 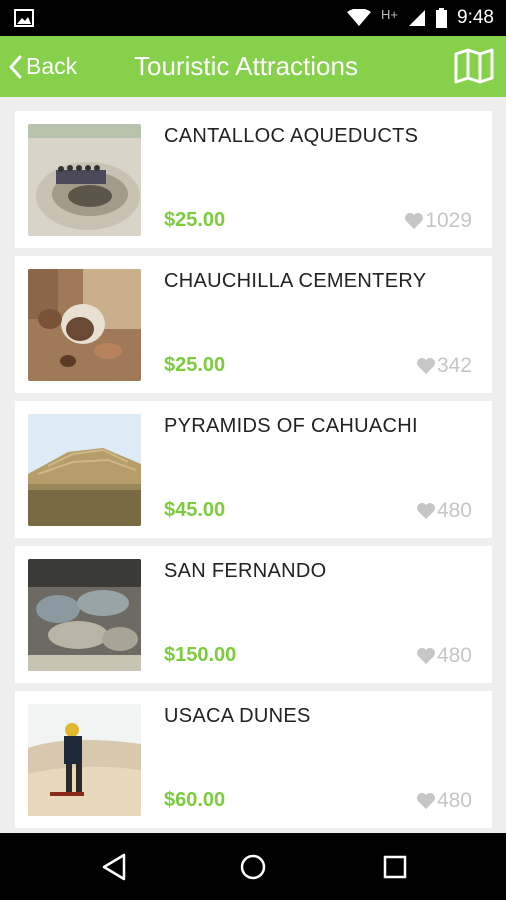 What do you see at coordinates (253, 324) in the screenshot?
I see `attraction-card: CHAUCHILLA CEMENTERY $25.00 342` at bounding box center [253, 324].